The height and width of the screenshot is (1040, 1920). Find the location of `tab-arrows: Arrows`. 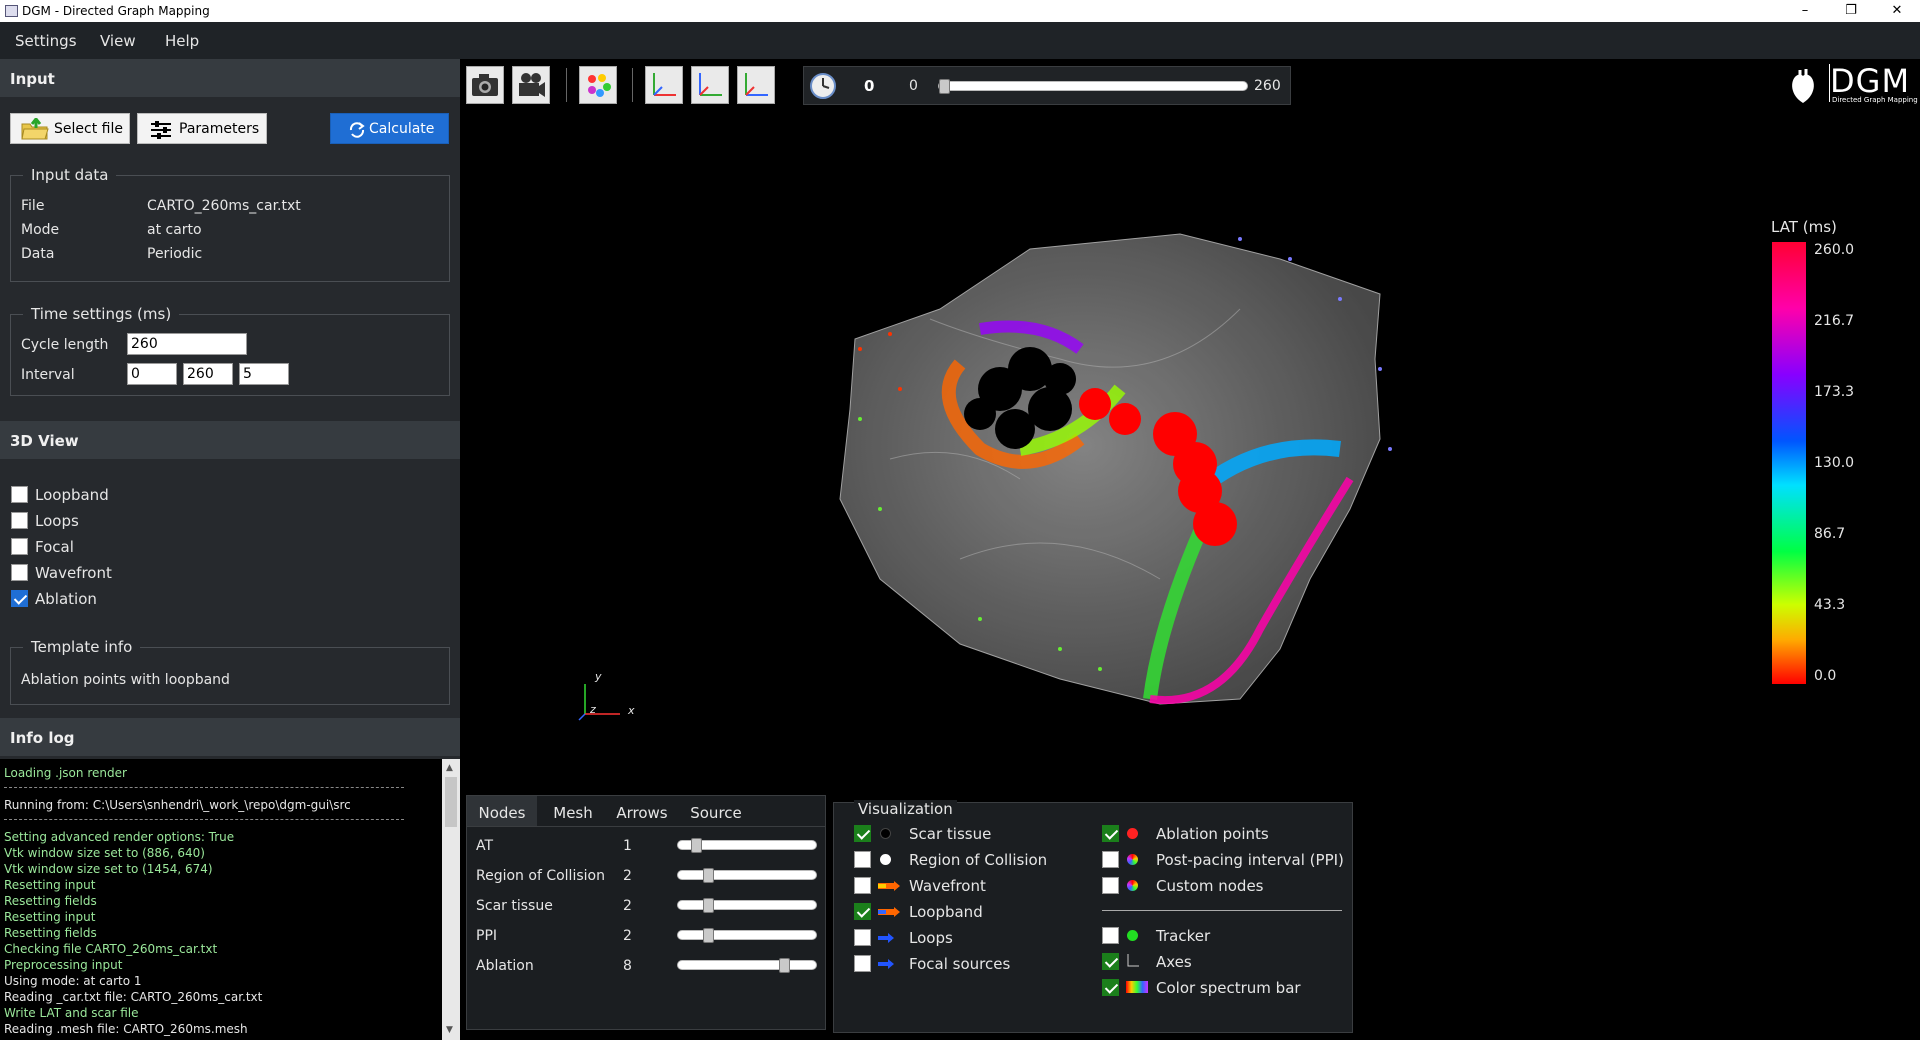

tab-arrows: Arrows is located at coordinates (642, 811).